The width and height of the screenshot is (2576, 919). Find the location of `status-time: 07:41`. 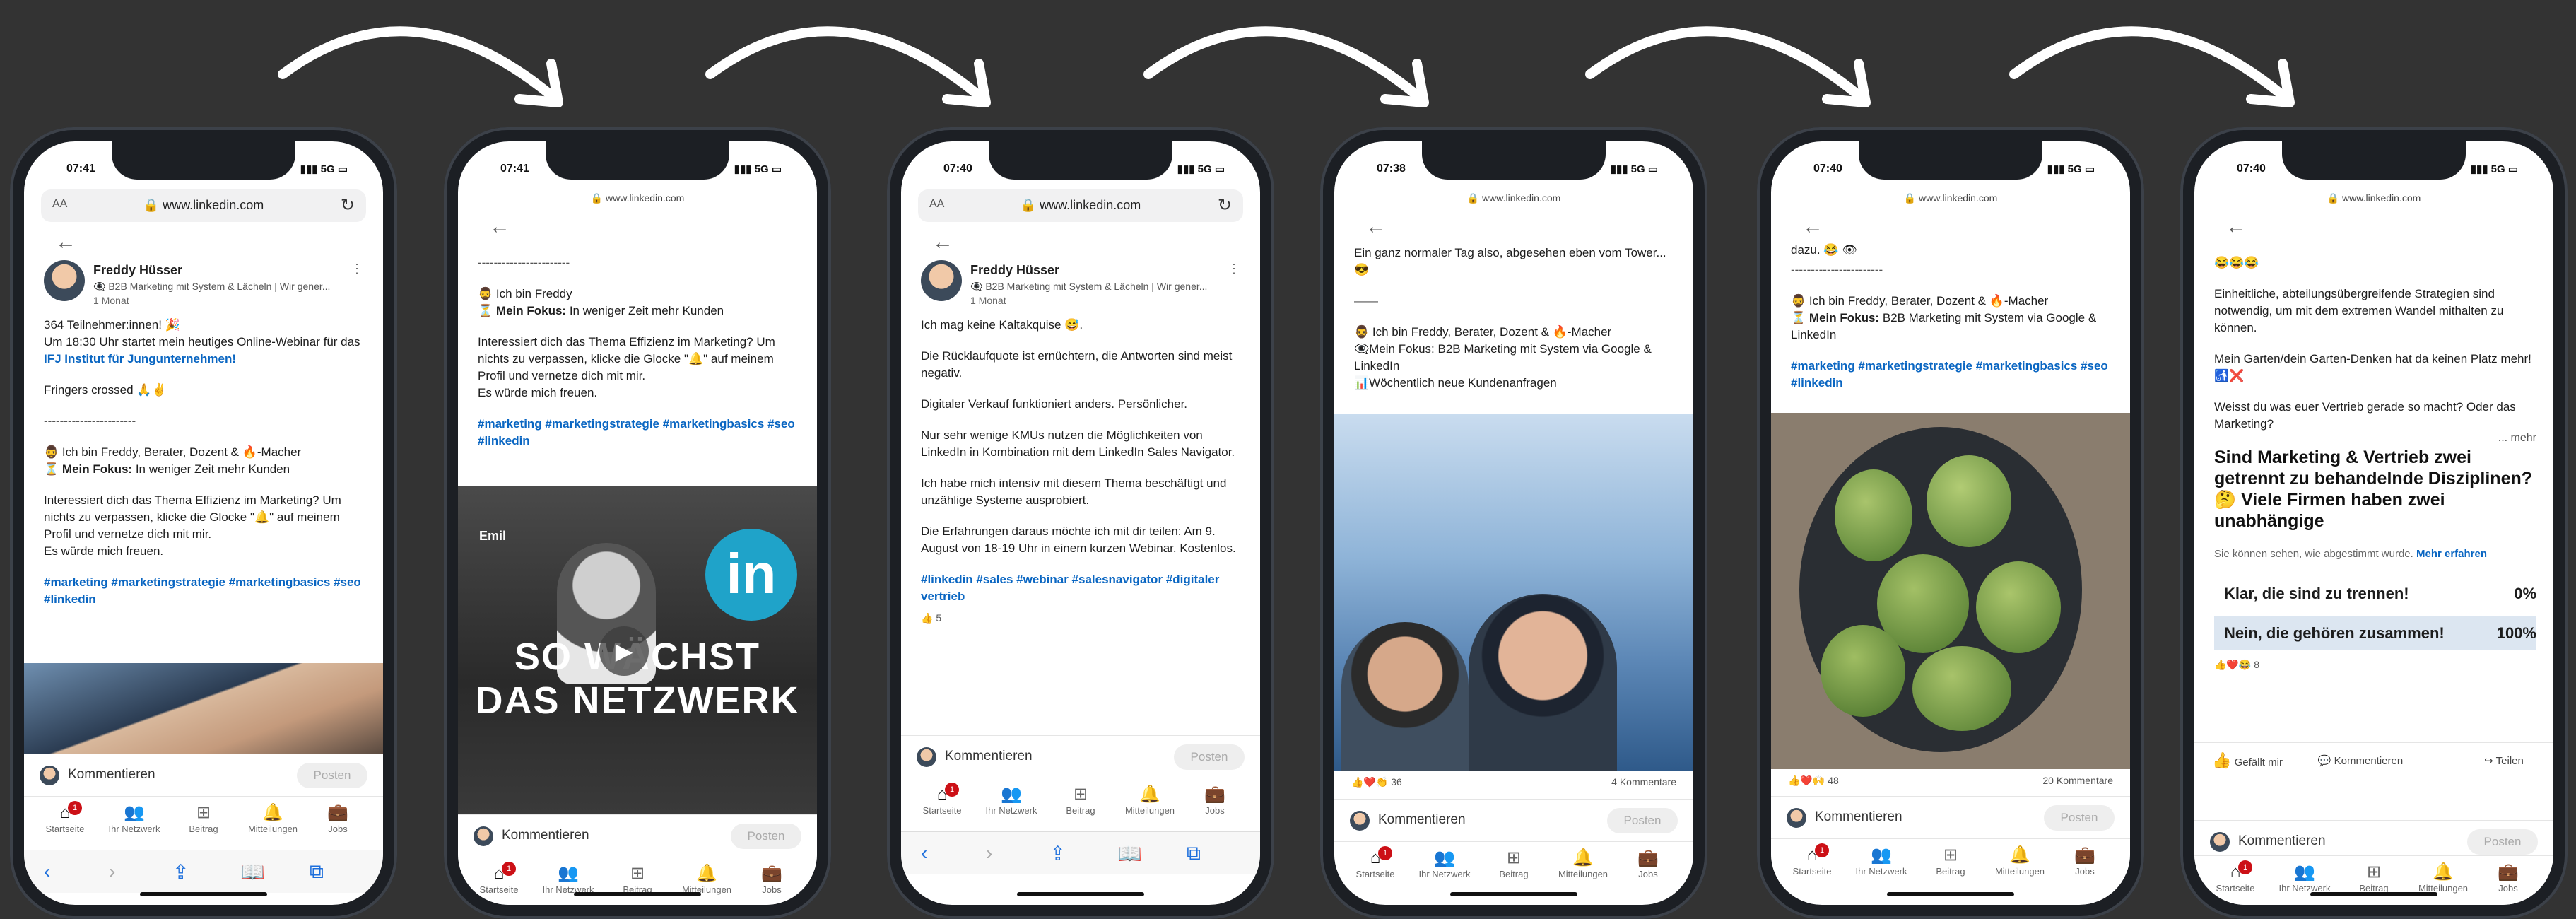

status-time: 07:41 is located at coordinates (80, 169).